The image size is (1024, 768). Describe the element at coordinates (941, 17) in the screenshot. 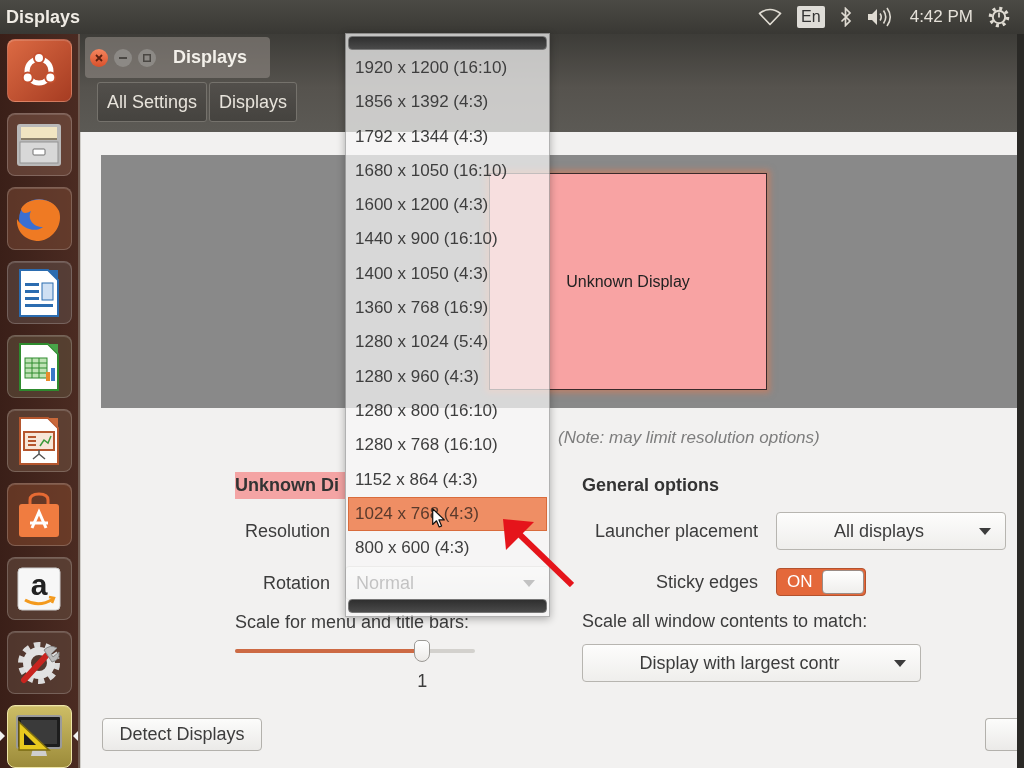

I see `clock: 4:42 PM` at that location.